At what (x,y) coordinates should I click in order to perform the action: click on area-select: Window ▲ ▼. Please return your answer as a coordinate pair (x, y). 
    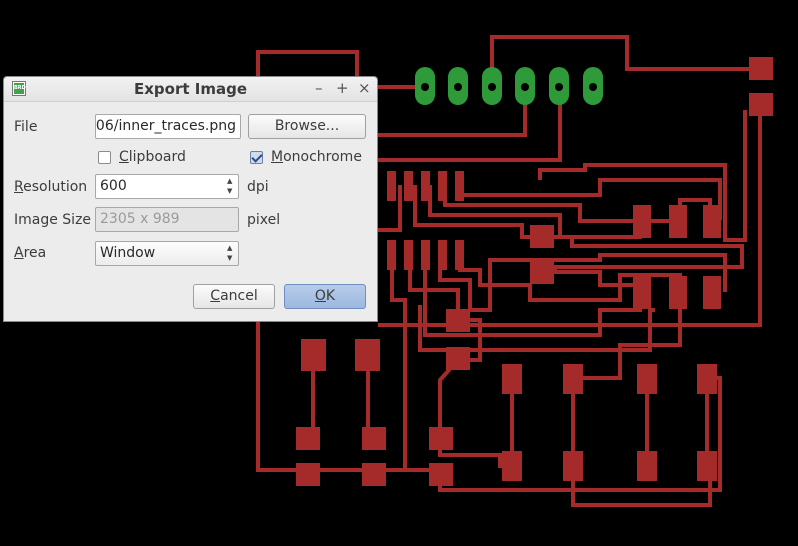
    Looking at the image, I should click on (167, 253).